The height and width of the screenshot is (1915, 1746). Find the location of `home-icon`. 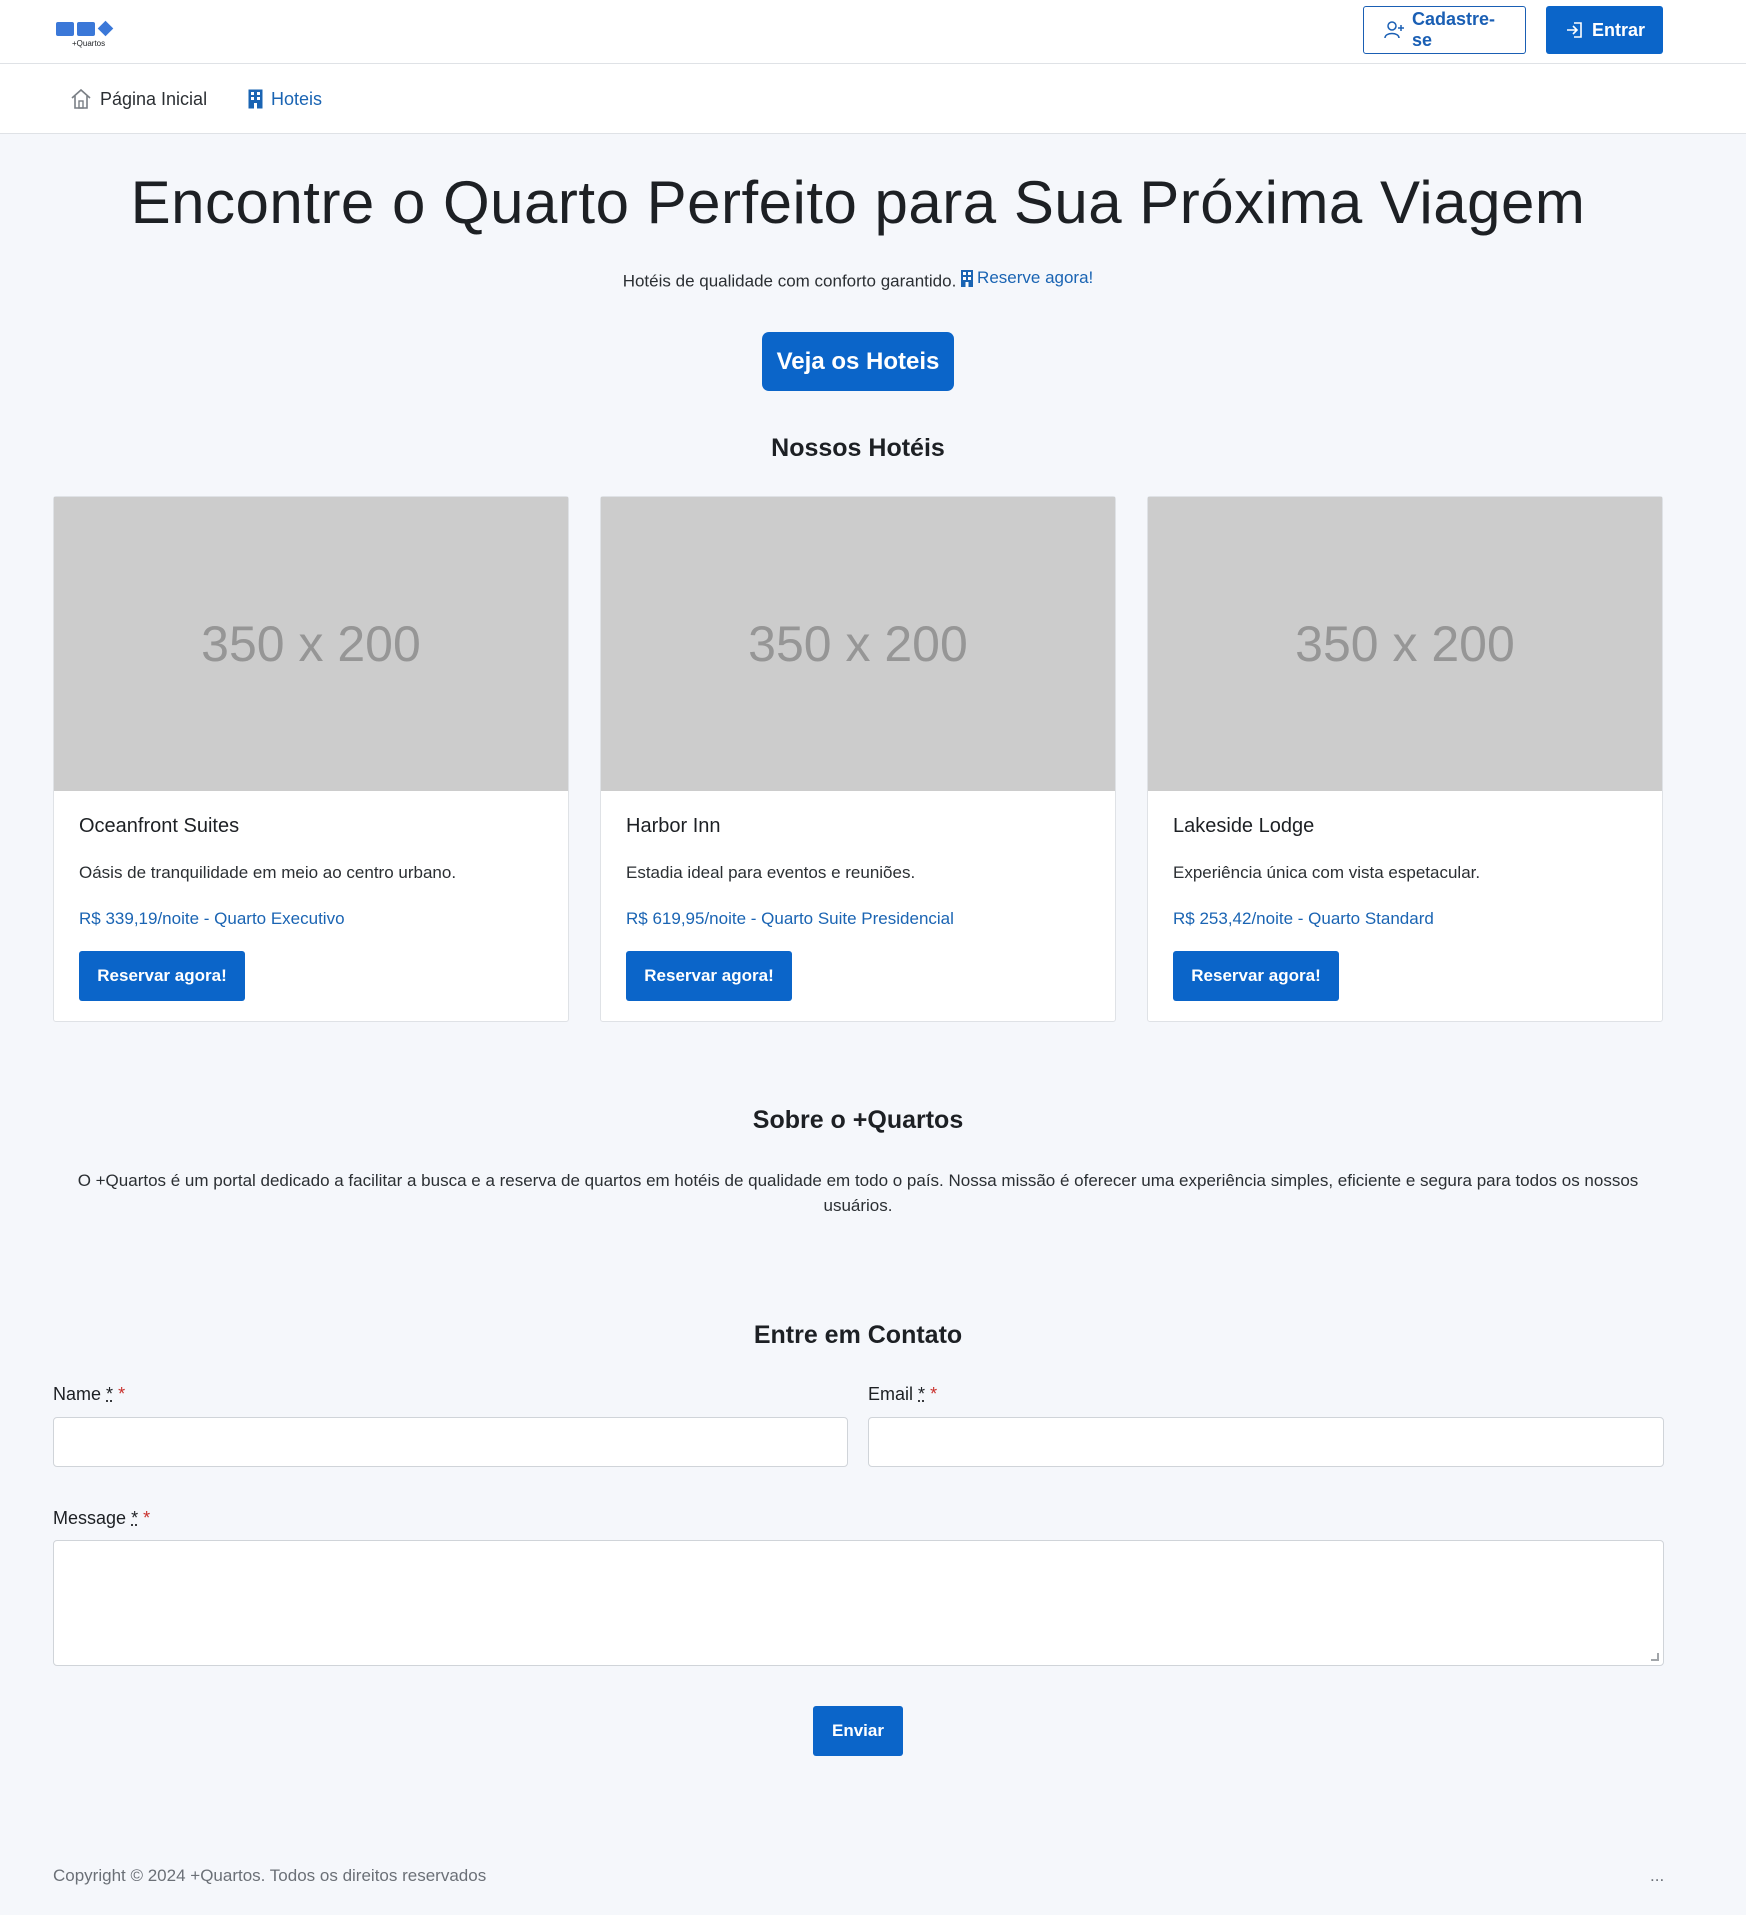

home-icon is located at coordinates (81, 99).